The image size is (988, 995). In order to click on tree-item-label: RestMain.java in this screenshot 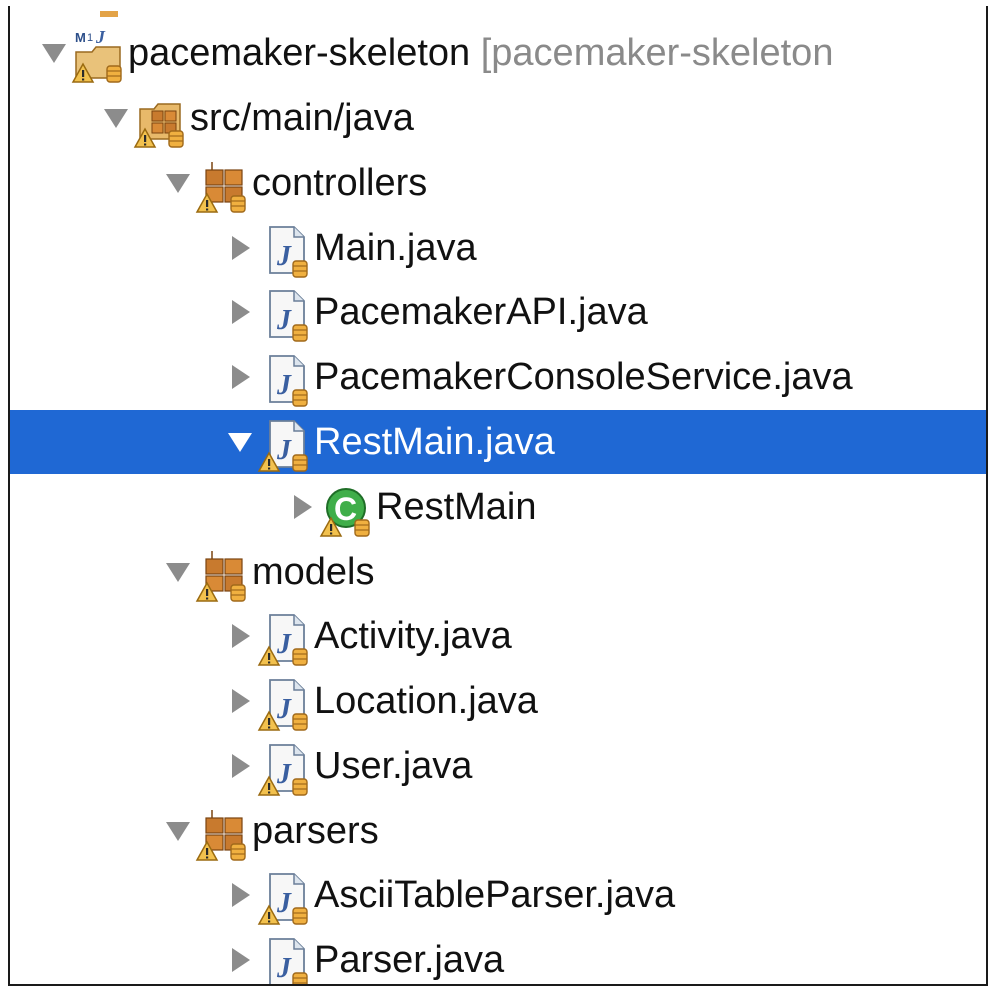, I will do `click(434, 442)`.